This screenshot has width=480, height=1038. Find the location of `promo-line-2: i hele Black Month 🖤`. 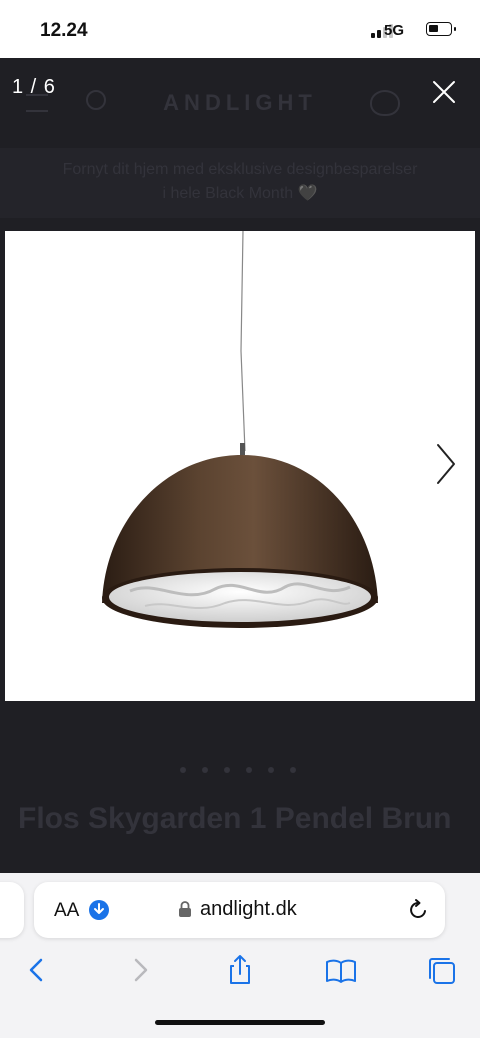

promo-line-2: i hele Black Month 🖤 is located at coordinates (240, 193).